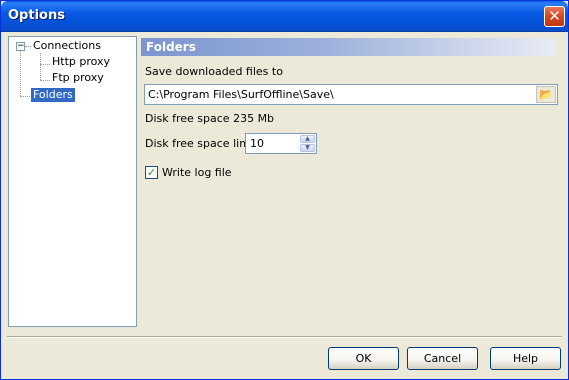 The image size is (569, 380). I want to click on spin-down-button: ▼, so click(307, 148).